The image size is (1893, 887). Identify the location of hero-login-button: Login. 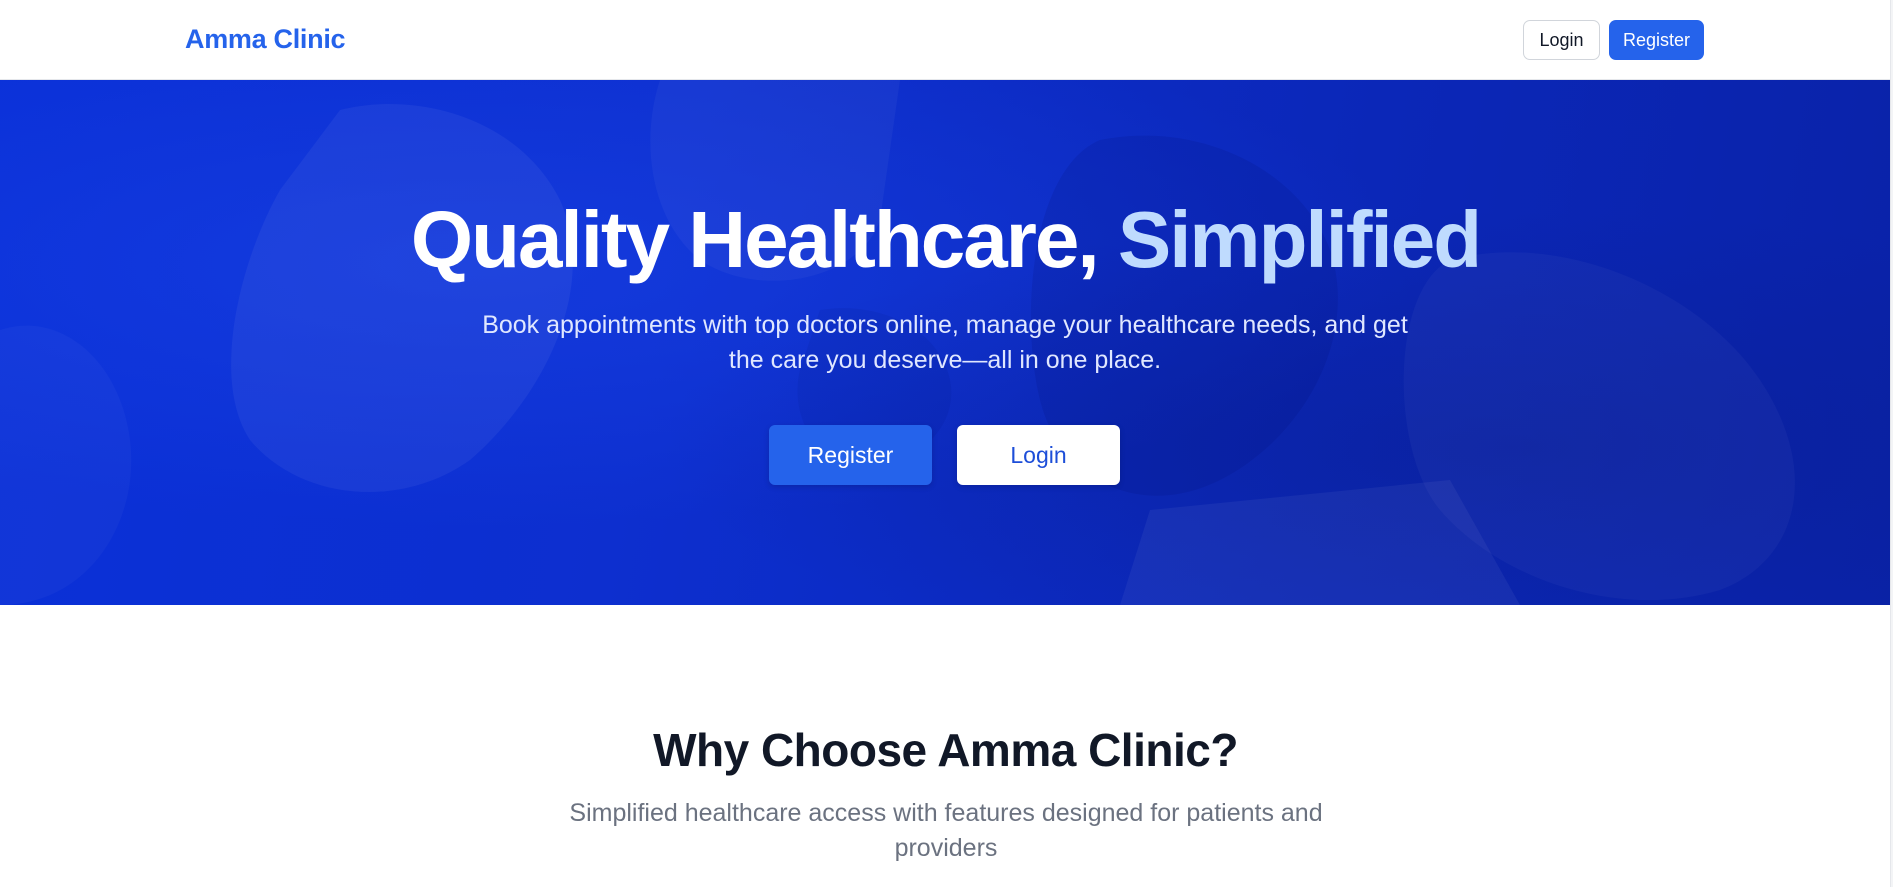
(1038, 455).